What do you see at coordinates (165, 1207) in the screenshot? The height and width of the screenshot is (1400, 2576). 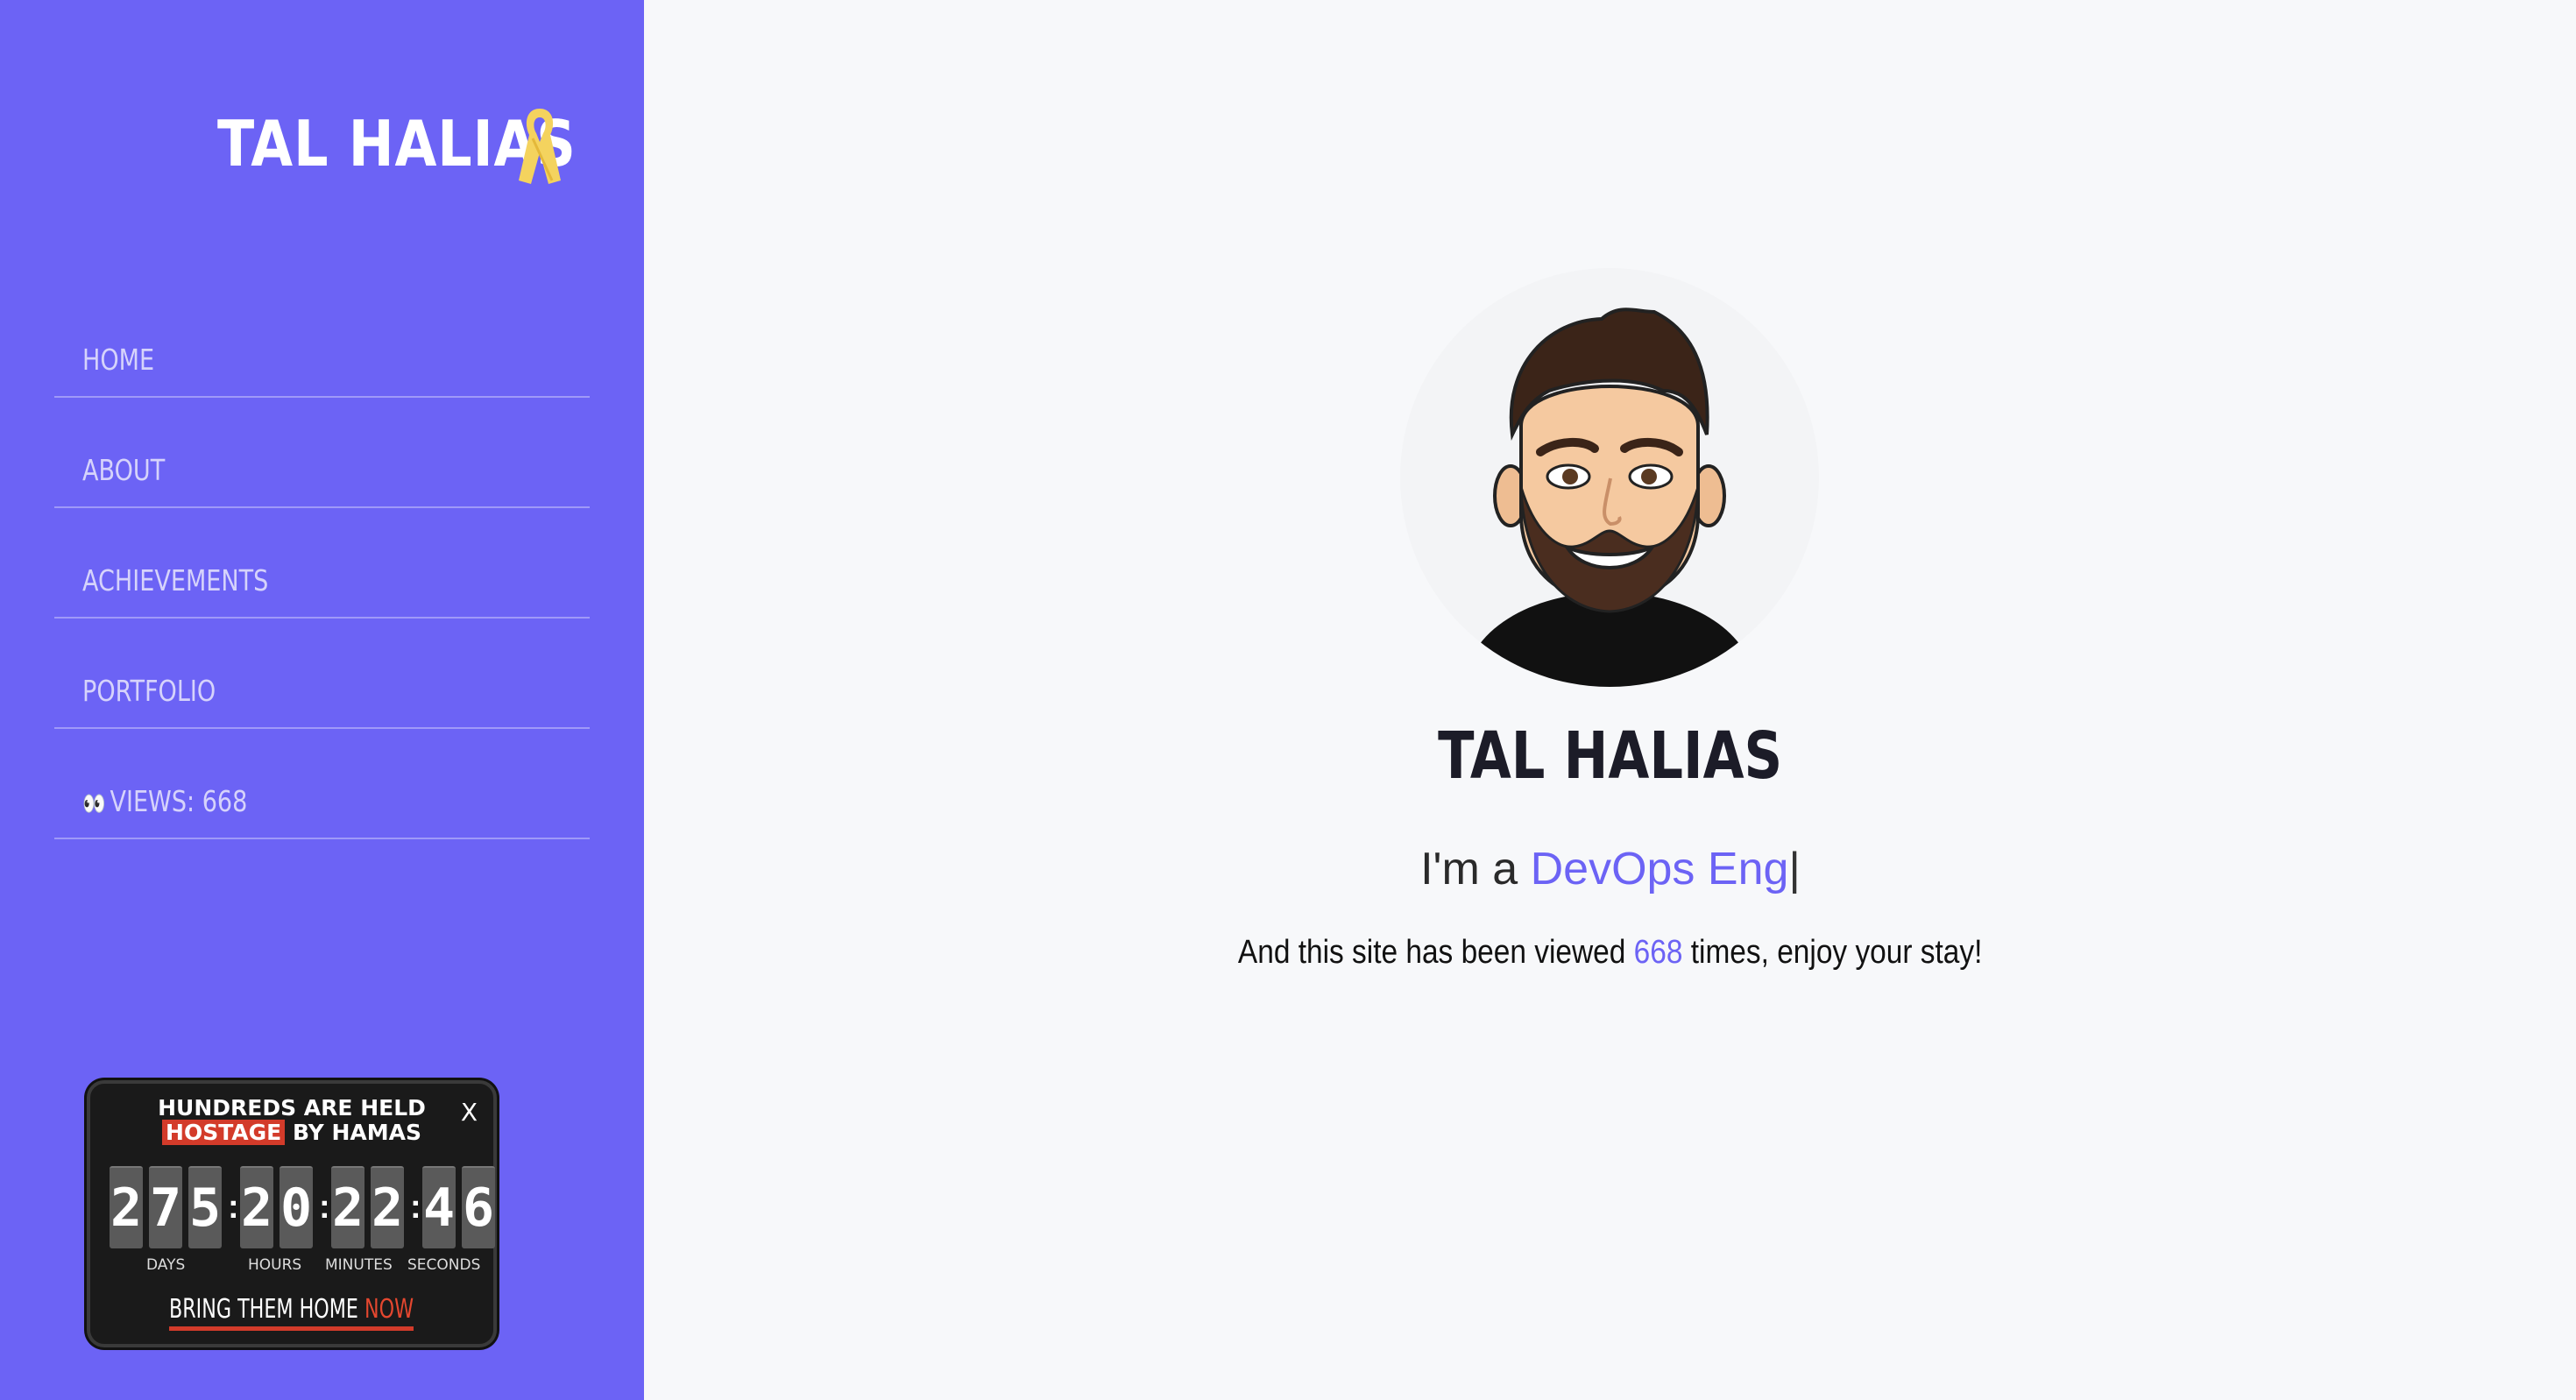 I see `countdown-digit: 7` at bounding box center [165, 1207].